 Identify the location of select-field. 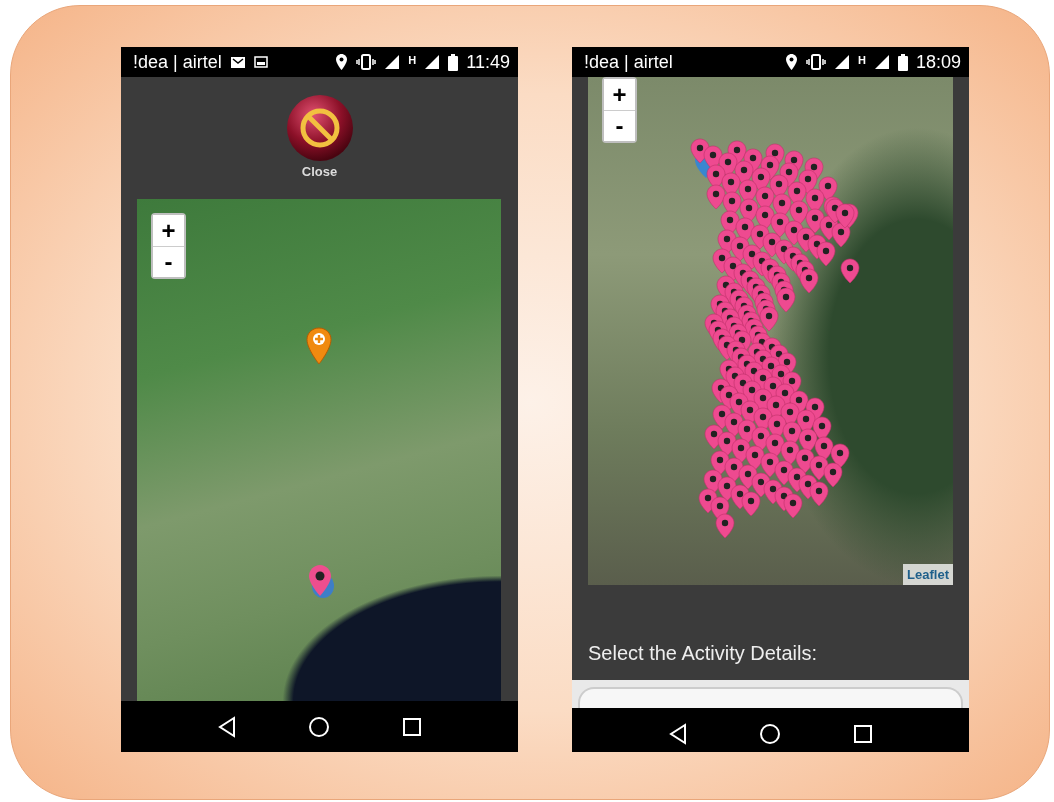
(770, 697).